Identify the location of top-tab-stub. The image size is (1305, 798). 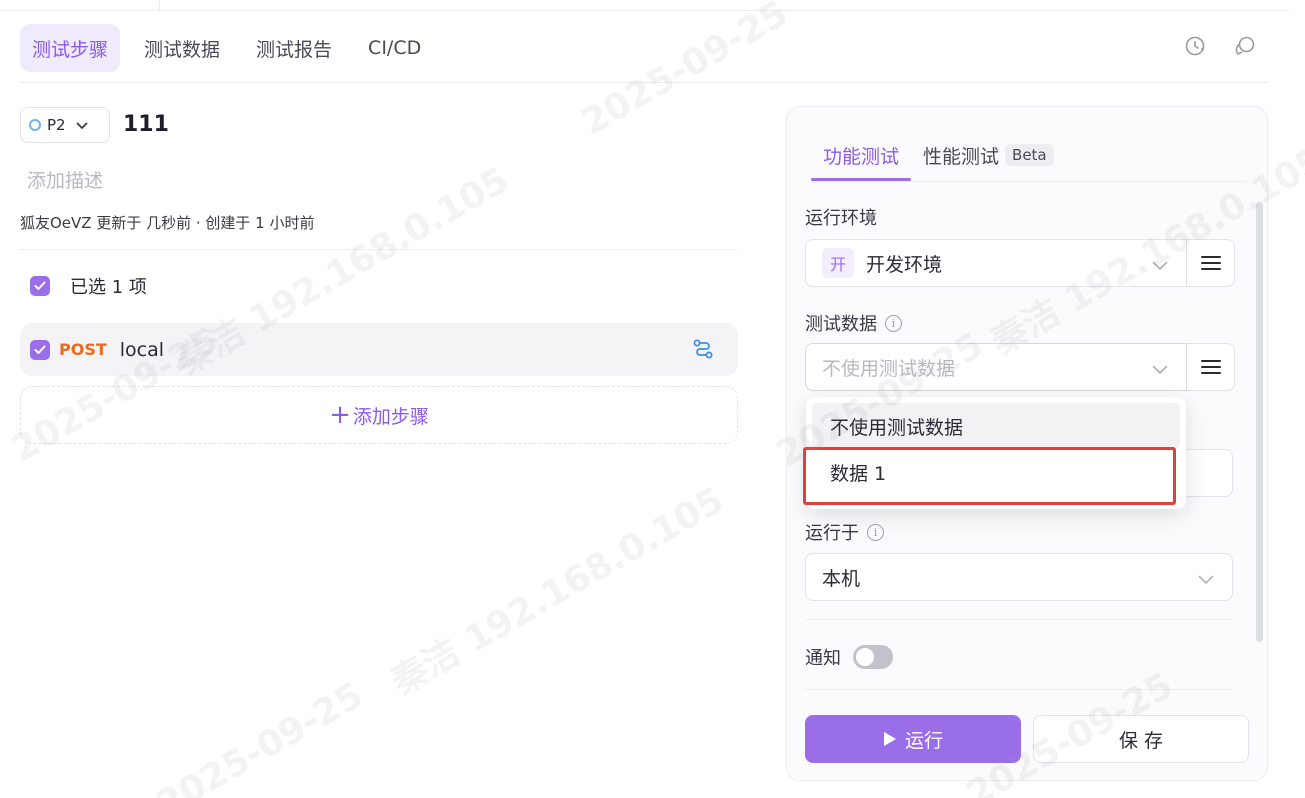
(80, 5).